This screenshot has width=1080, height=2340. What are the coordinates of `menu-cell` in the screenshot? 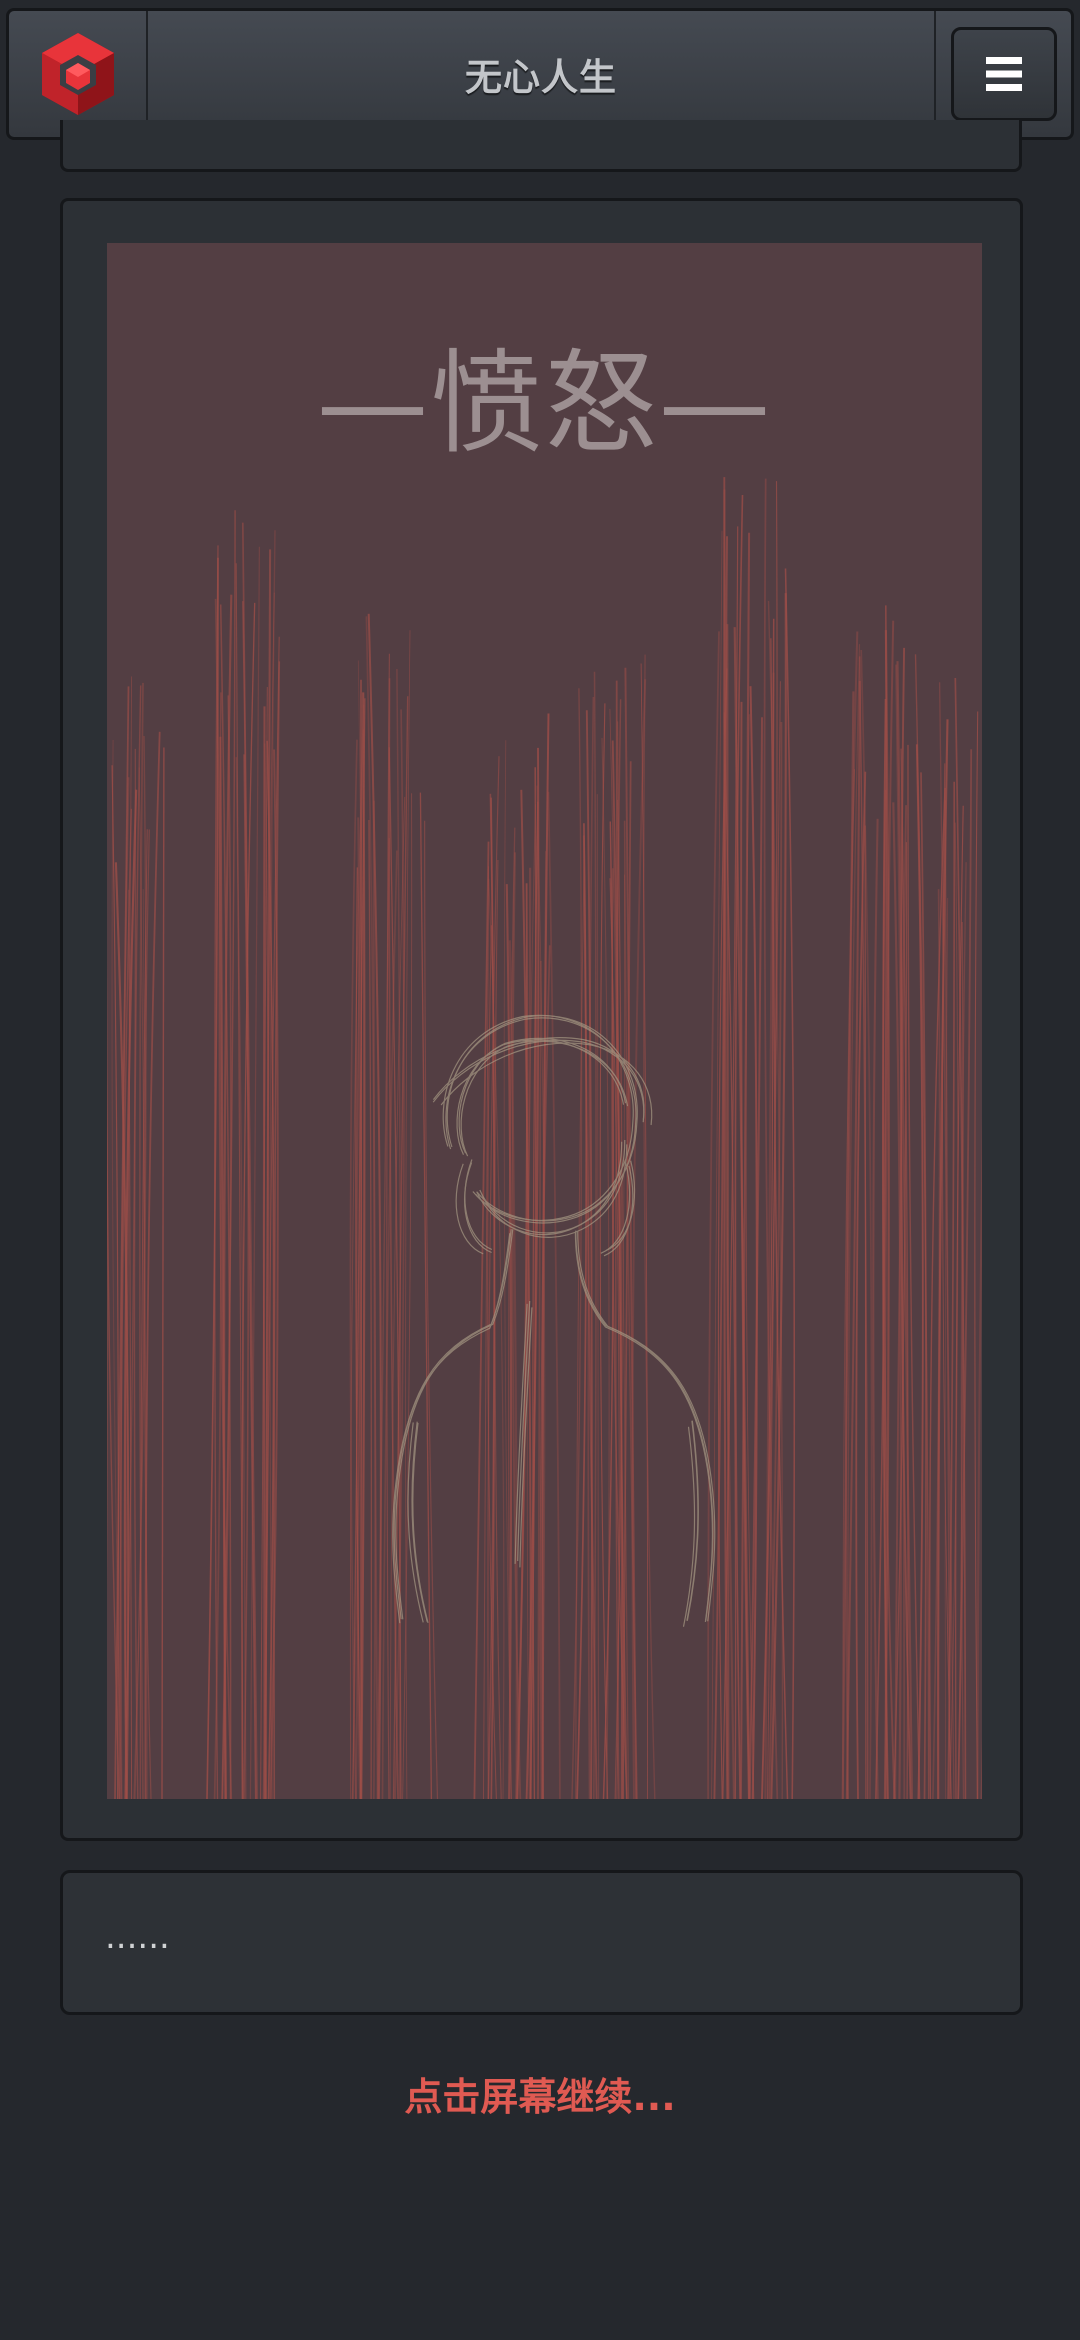 It's located at (1003, 74).